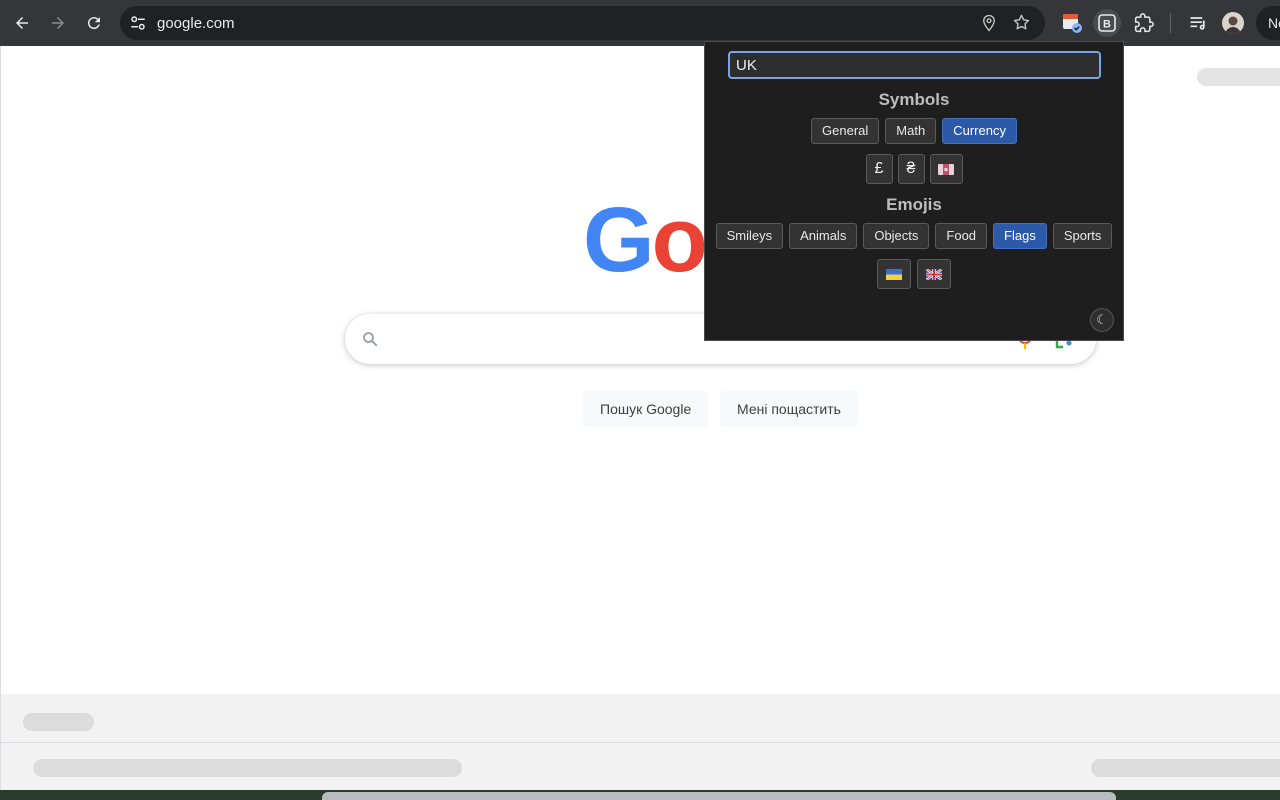 The width and height of the screenshot is (1280, 800). I want to click on tab-sports: Sports, so click(1082, 236).